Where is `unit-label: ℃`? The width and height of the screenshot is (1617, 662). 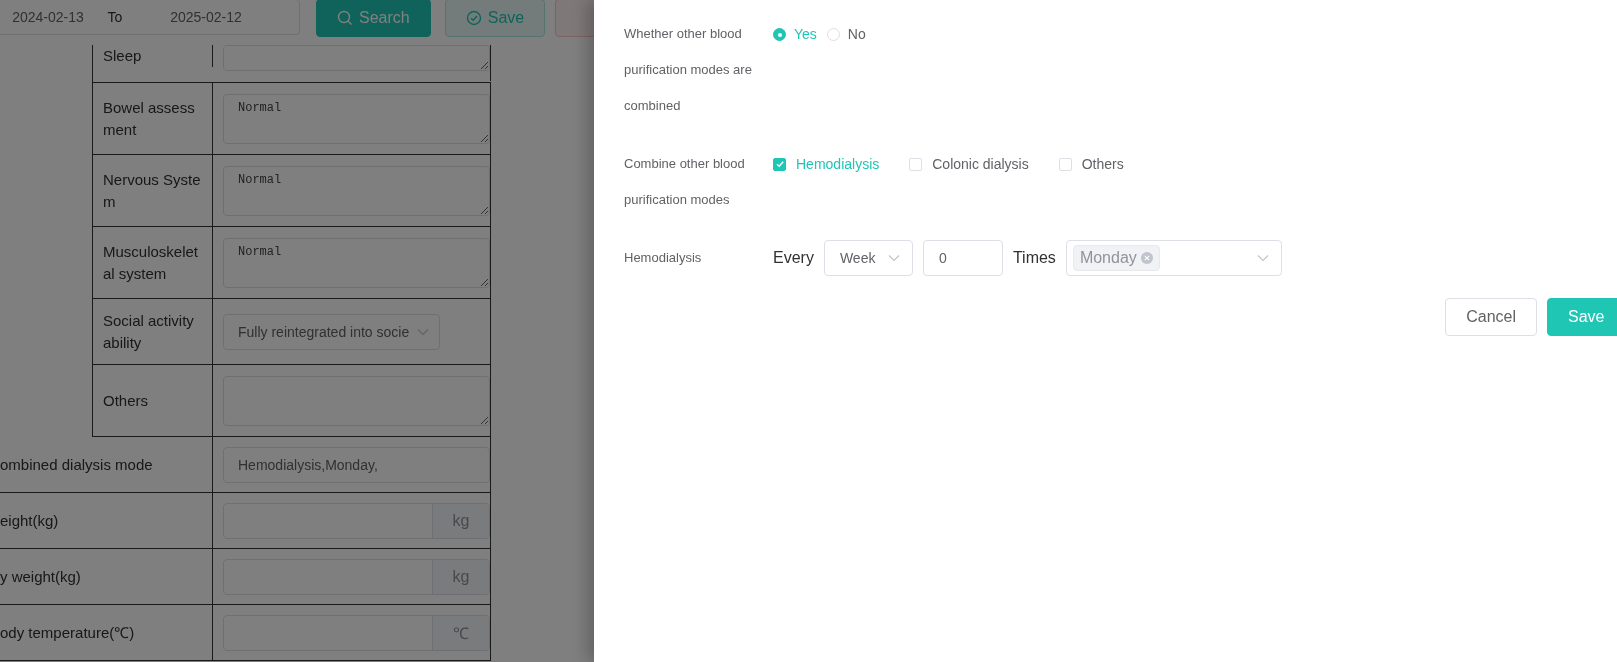
unit-label: ℃ is located at coordinates (460, 632).